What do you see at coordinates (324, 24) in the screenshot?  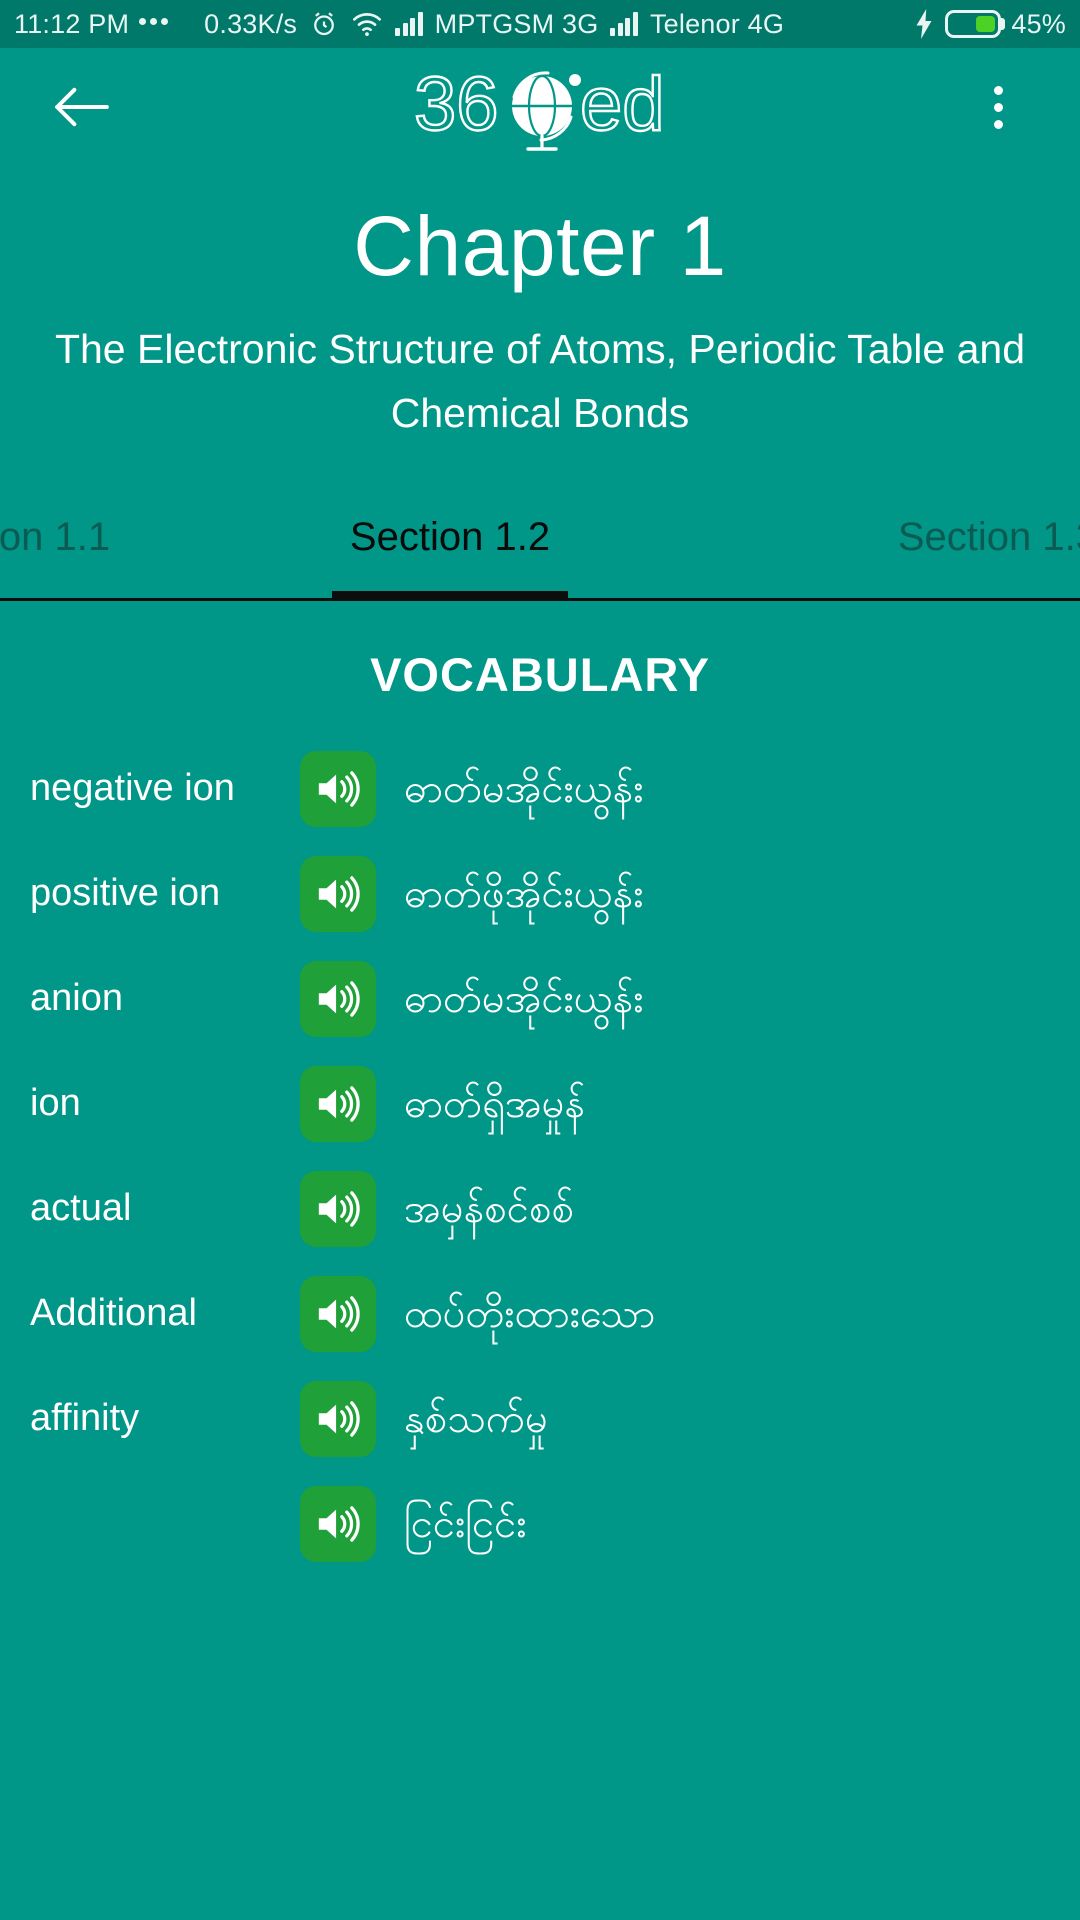 I see `alarm-clock-icon` at bounding box center [324, 24].